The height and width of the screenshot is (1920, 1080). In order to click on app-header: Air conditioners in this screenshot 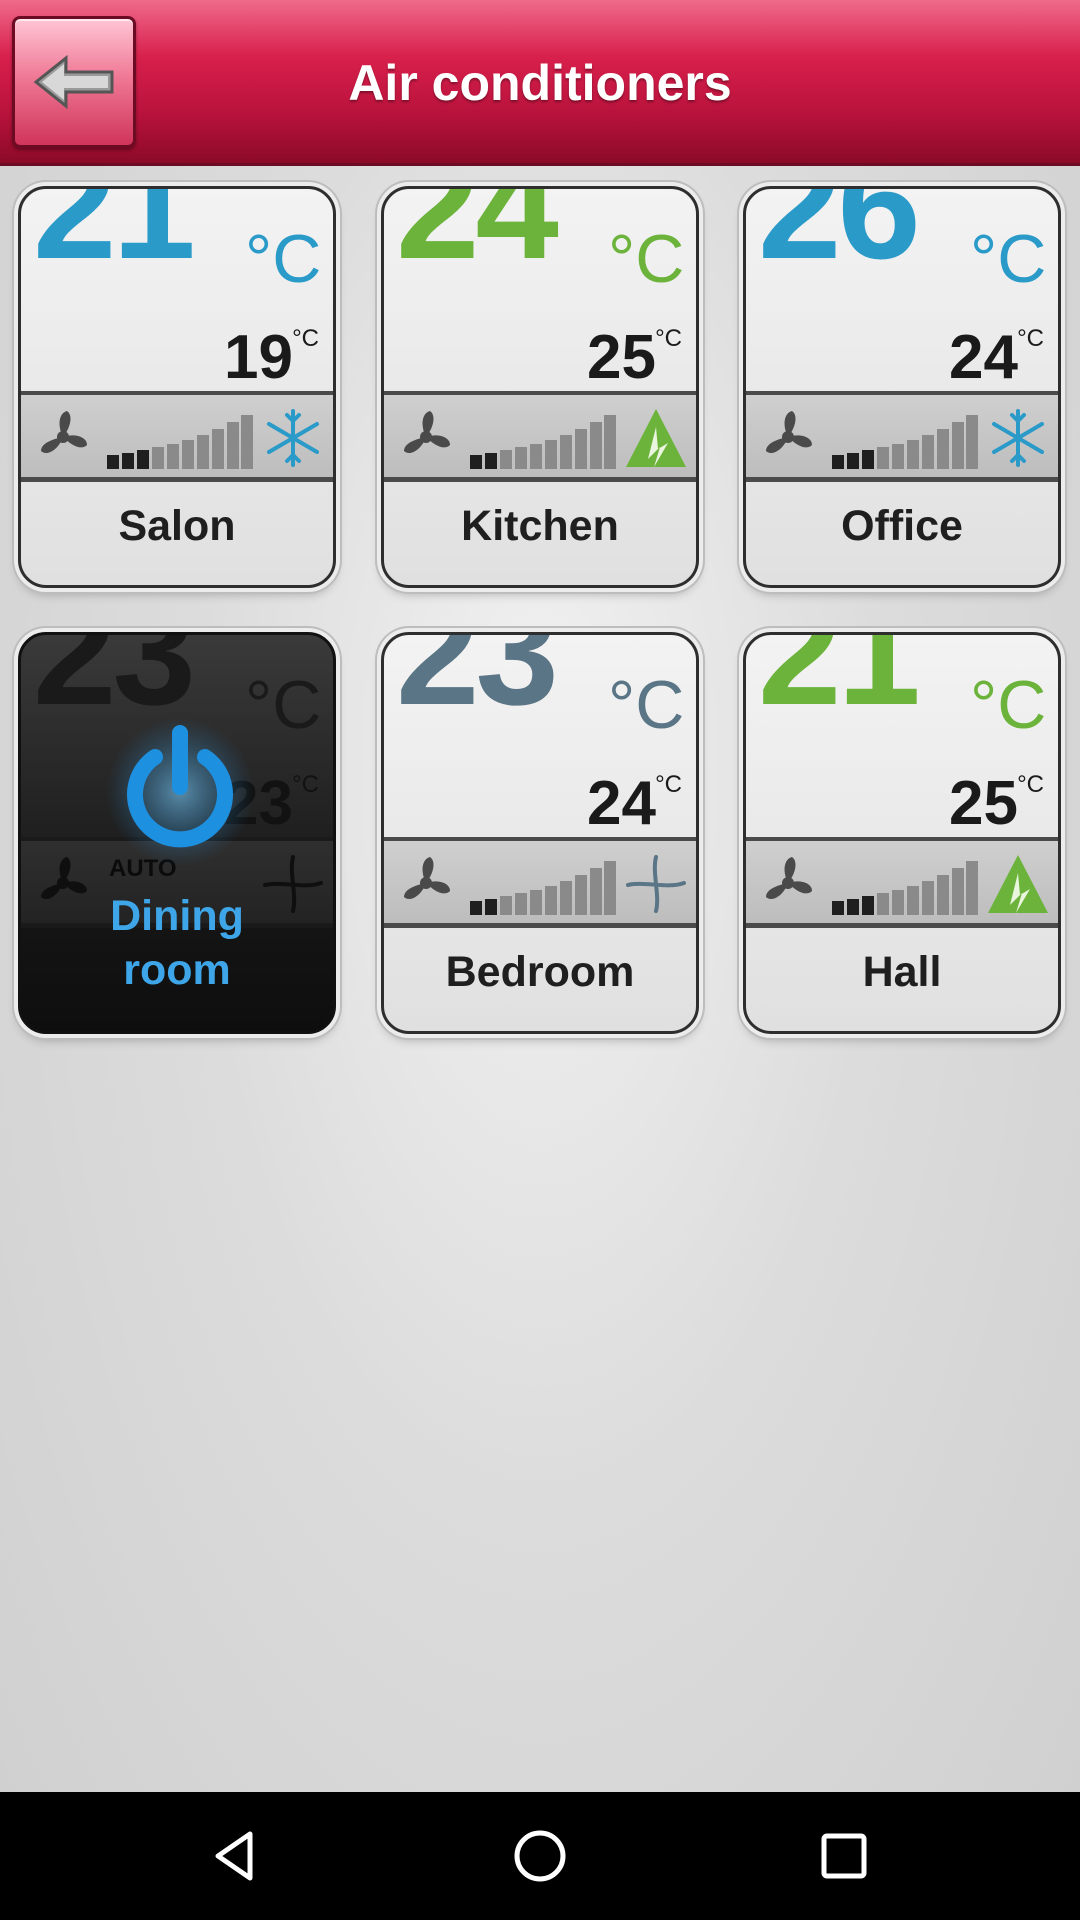, I will do `click(540, 83)`.